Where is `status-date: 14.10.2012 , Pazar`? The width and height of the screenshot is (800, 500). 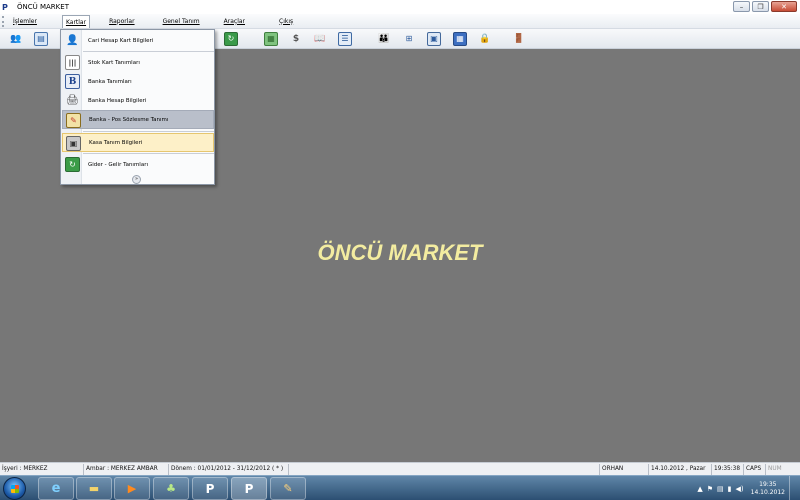
status-date: 14.10.2012 , Pazar is located at coordinates (680, 469).